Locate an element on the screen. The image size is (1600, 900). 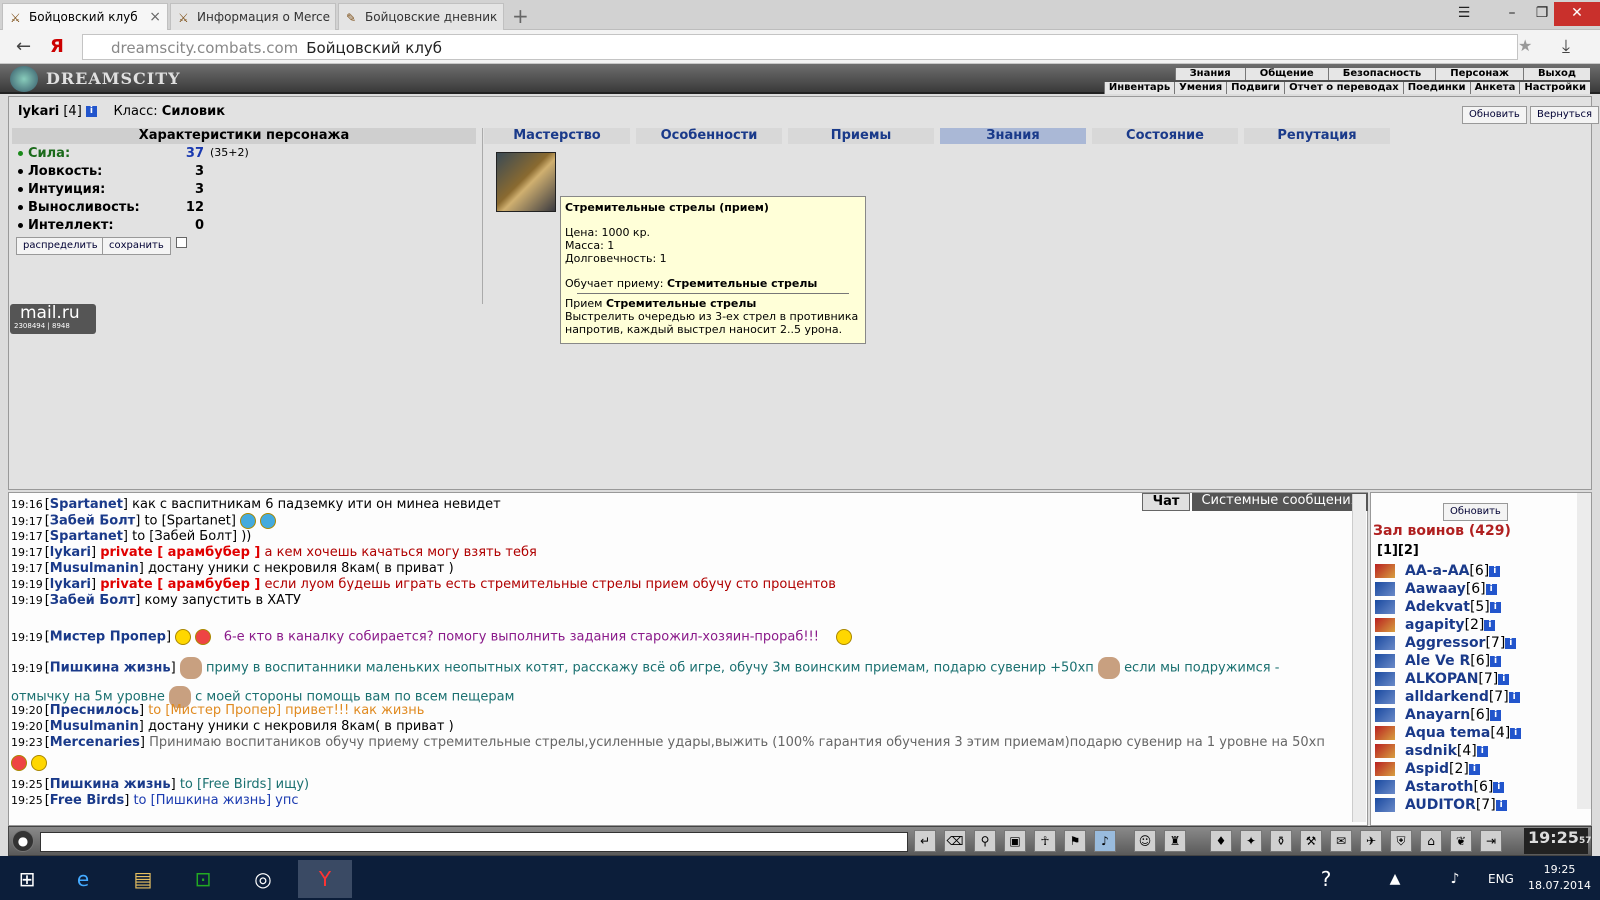
scroll-item-icon is located at coordinates (526, 182).